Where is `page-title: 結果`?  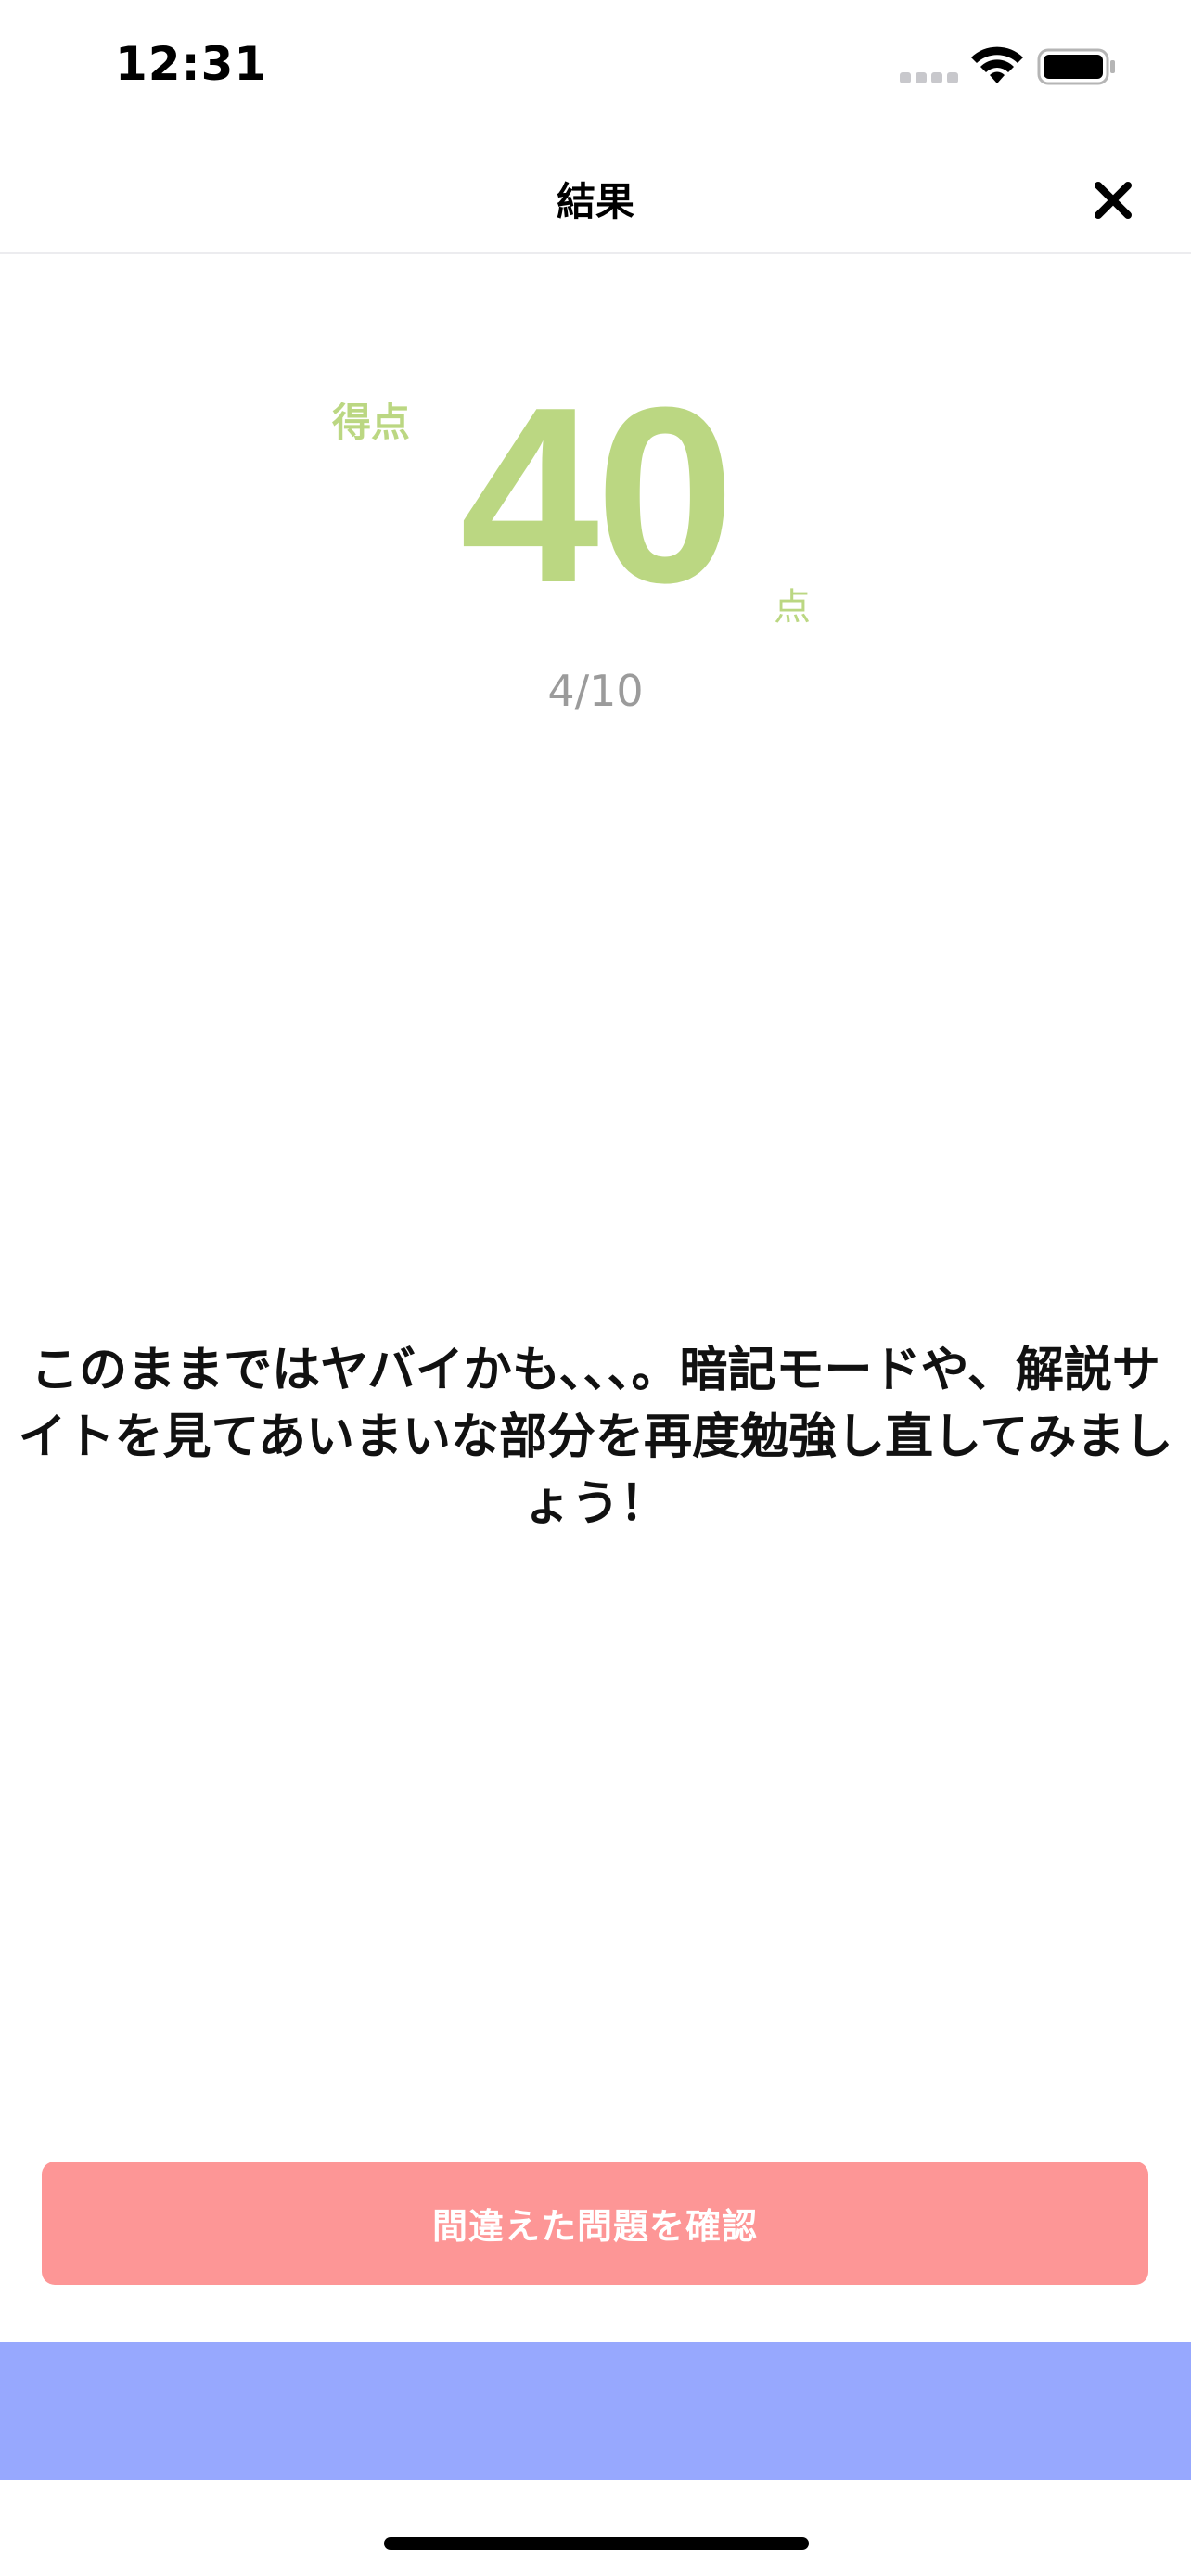 page-title: 結果 is located at coordinates (595, 201).